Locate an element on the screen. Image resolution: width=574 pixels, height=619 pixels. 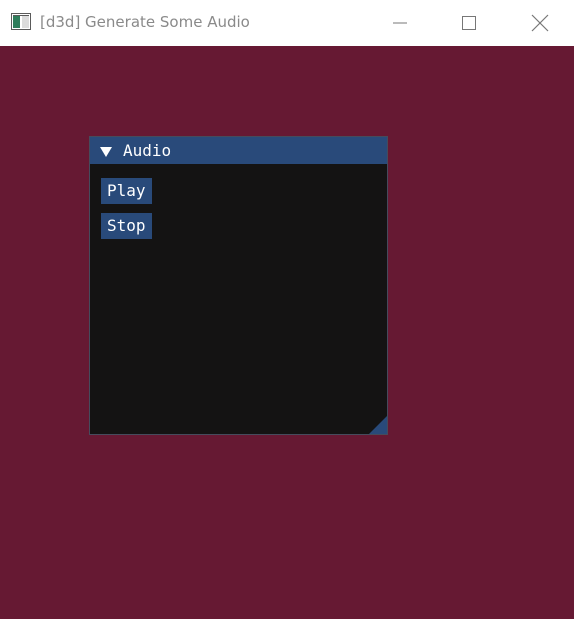
maximize-icon is located at coordinates (469, 23).